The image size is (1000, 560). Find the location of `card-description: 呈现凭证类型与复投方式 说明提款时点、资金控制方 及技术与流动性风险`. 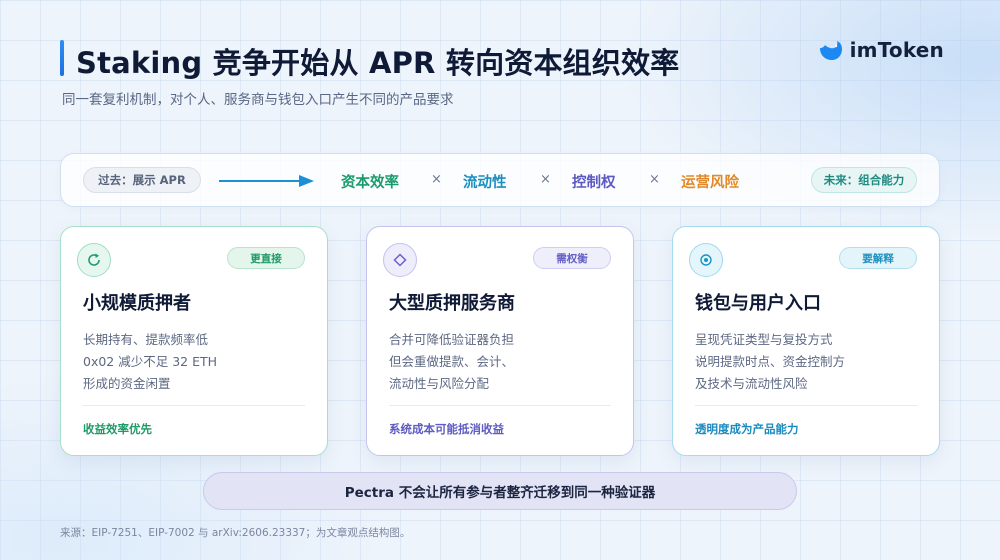

card-description: 呈现凭证类型与复投方式 说明提款时点、资金控制方 及技术与流动性风险 is located at coordinates (770, 362).